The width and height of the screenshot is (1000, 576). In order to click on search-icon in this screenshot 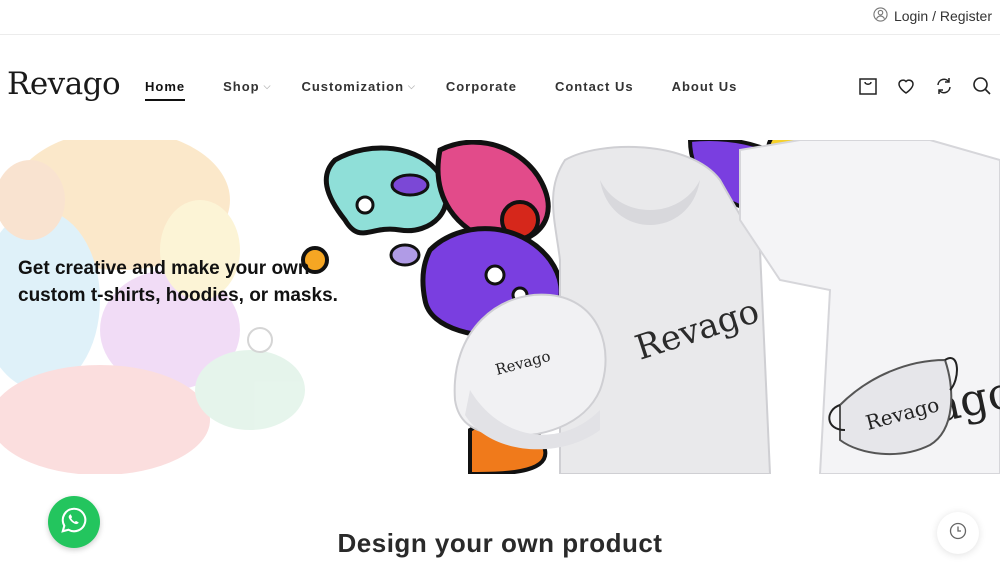, I will do `click(982, 86)`.